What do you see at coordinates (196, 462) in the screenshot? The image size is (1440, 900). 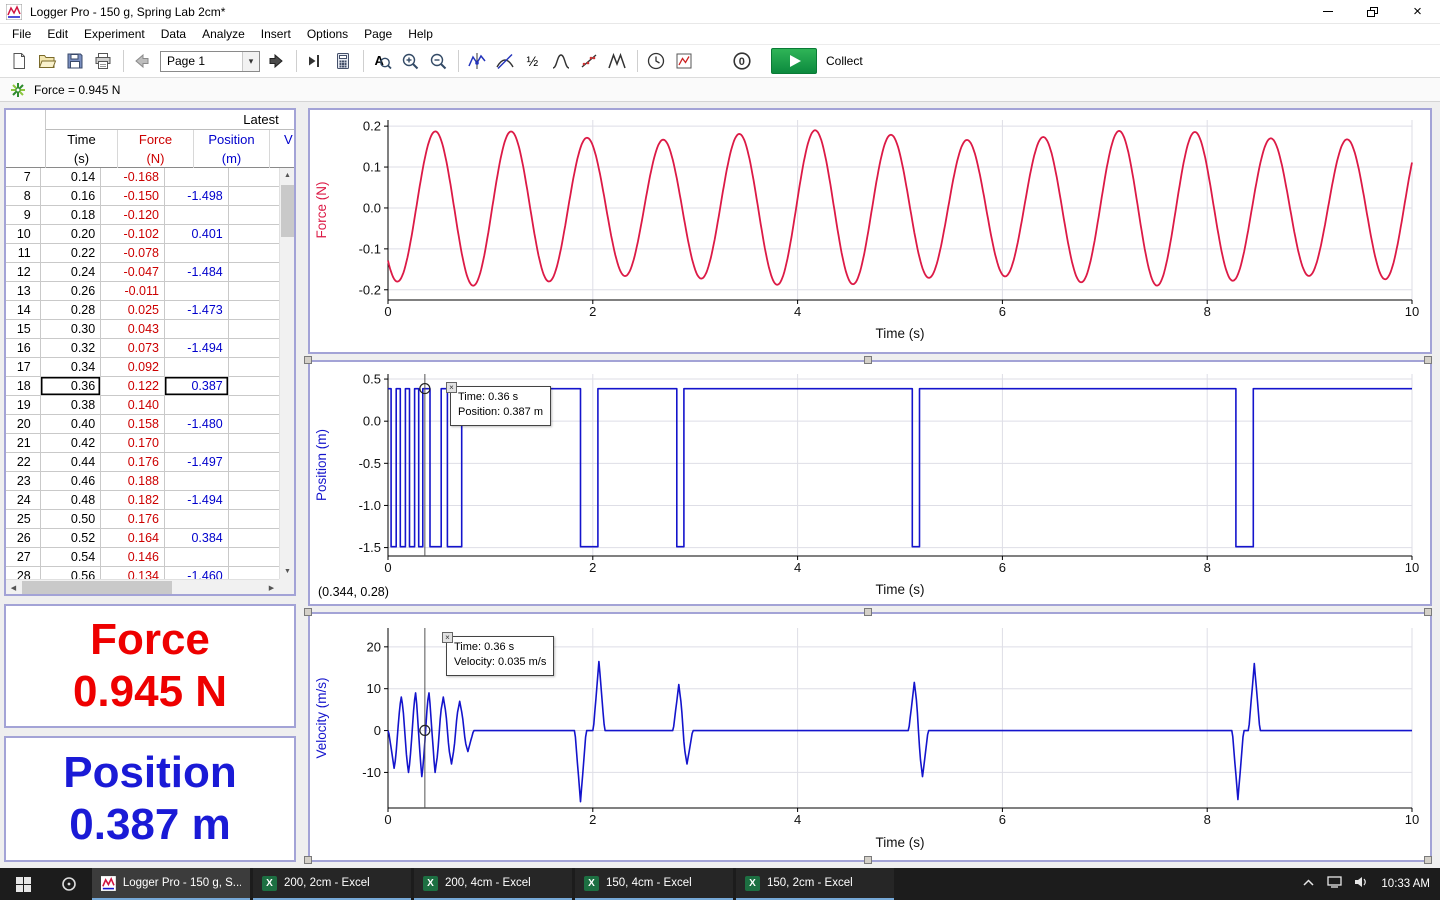 I see `table-cell: -1.497` at bounding box center [196, 462].